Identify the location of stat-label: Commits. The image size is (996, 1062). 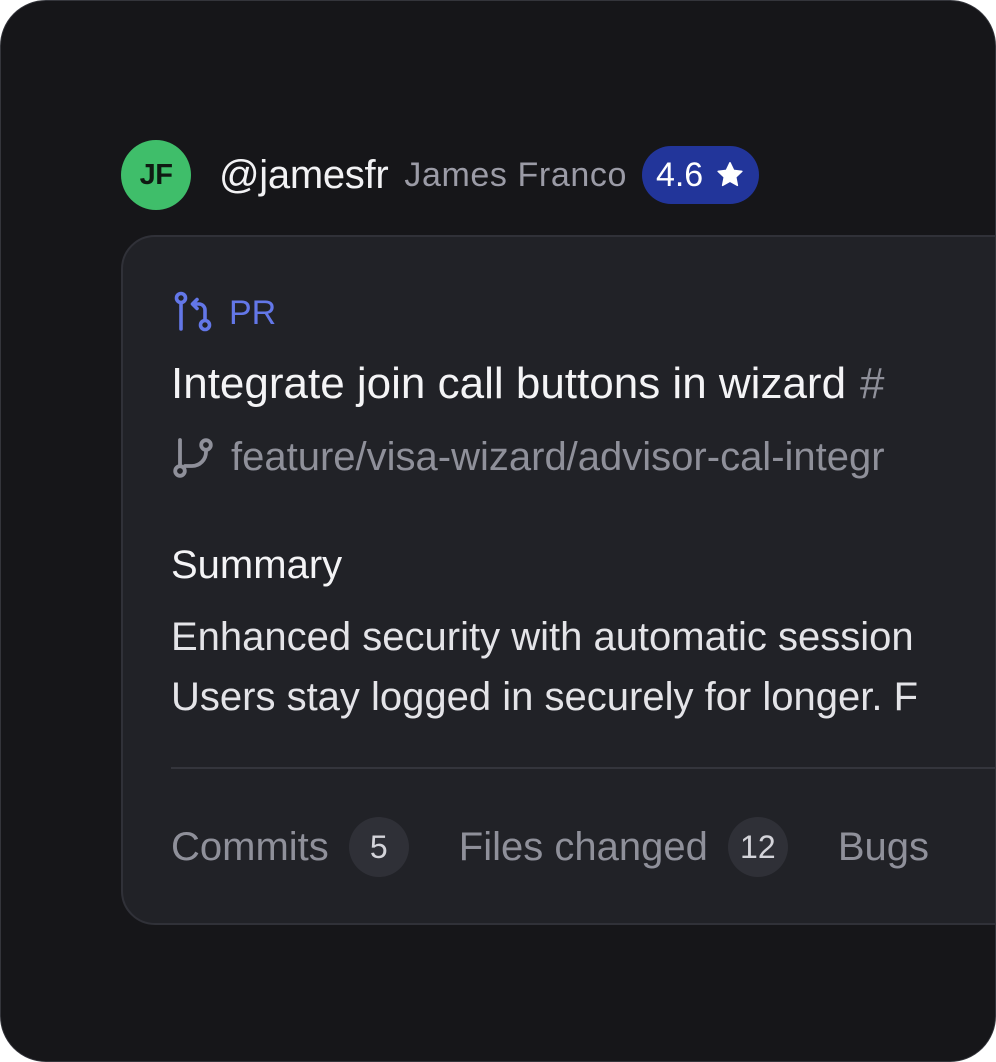
(250, 846).